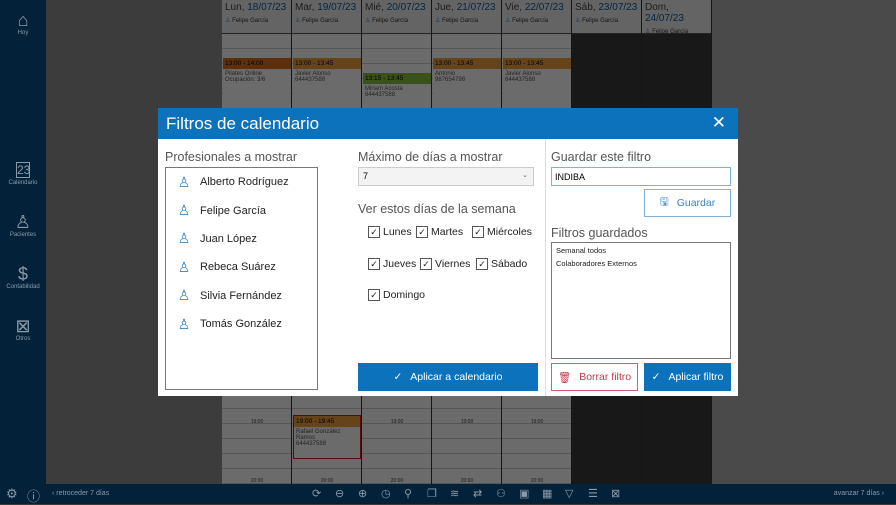 The image size is (896, 505). What do you see at coordinates (466, 17) in the screenshot?
I see `day-header: Jue, 21/07/23 ♙ Felipe García` at bounding box center [466, 17].